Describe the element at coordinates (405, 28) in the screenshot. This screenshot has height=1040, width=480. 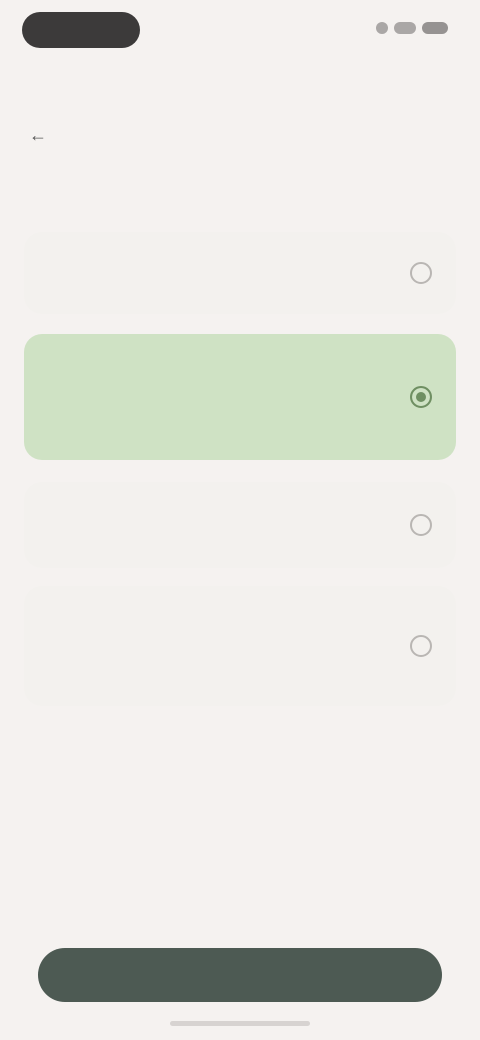
I see `wifi-icon` at that location.